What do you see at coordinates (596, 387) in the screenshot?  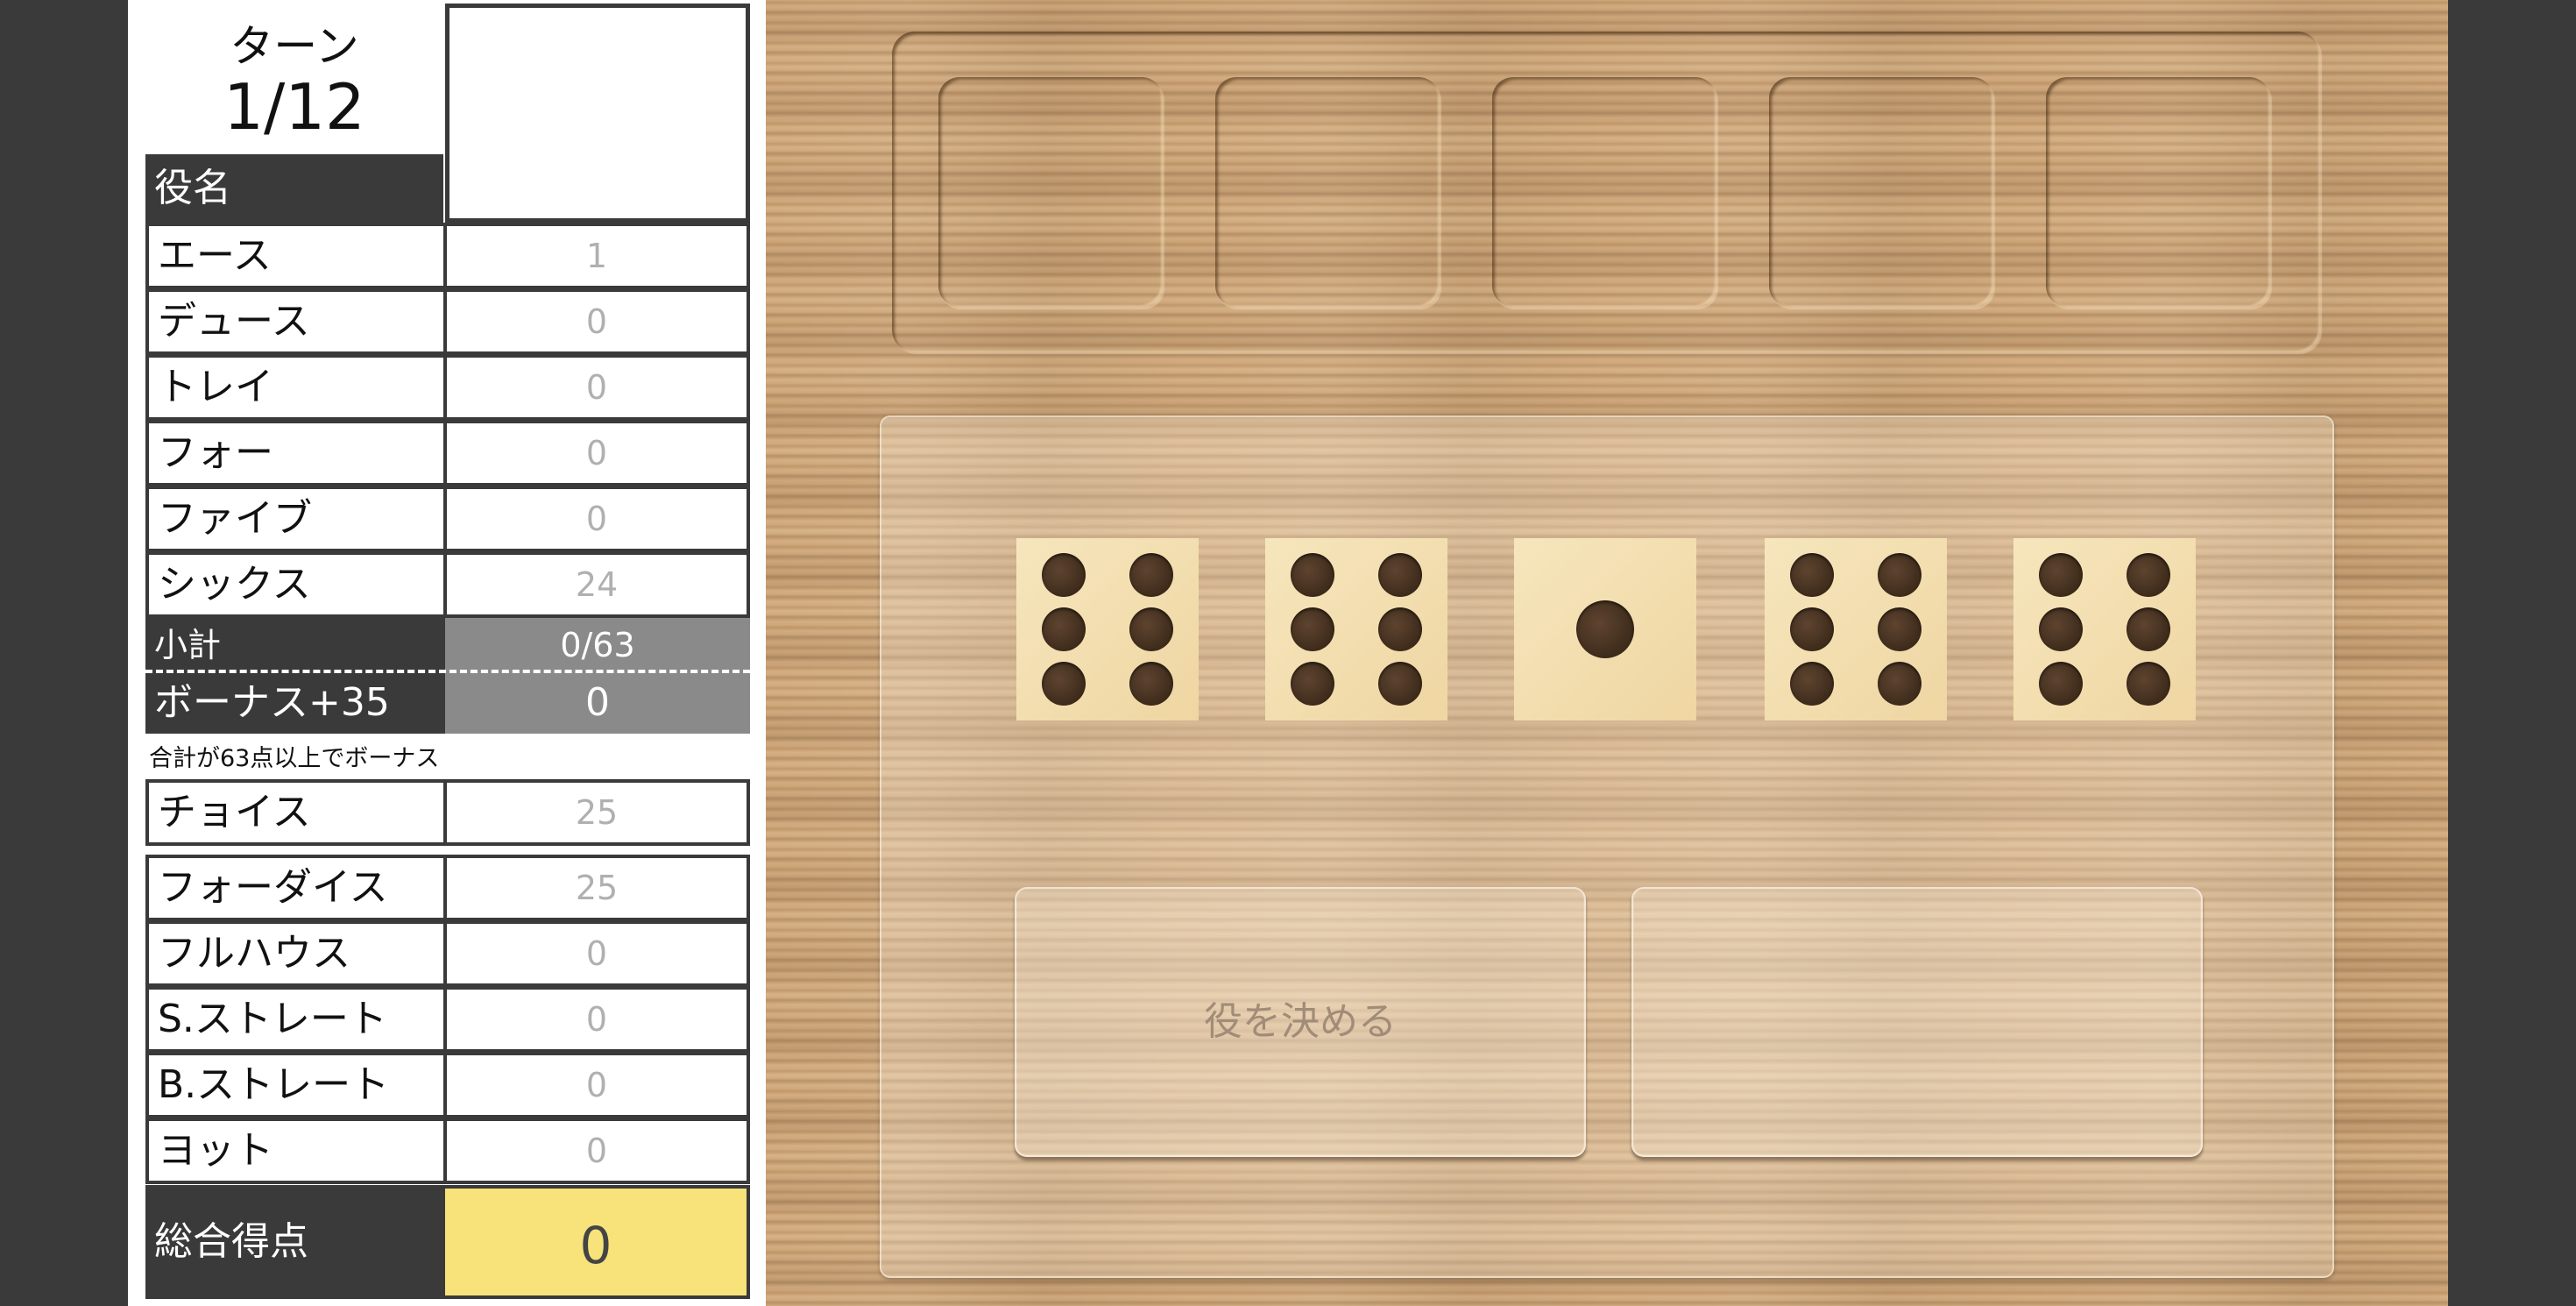 I see `score-cell-treys: 0` at bounding box center [596, 387].